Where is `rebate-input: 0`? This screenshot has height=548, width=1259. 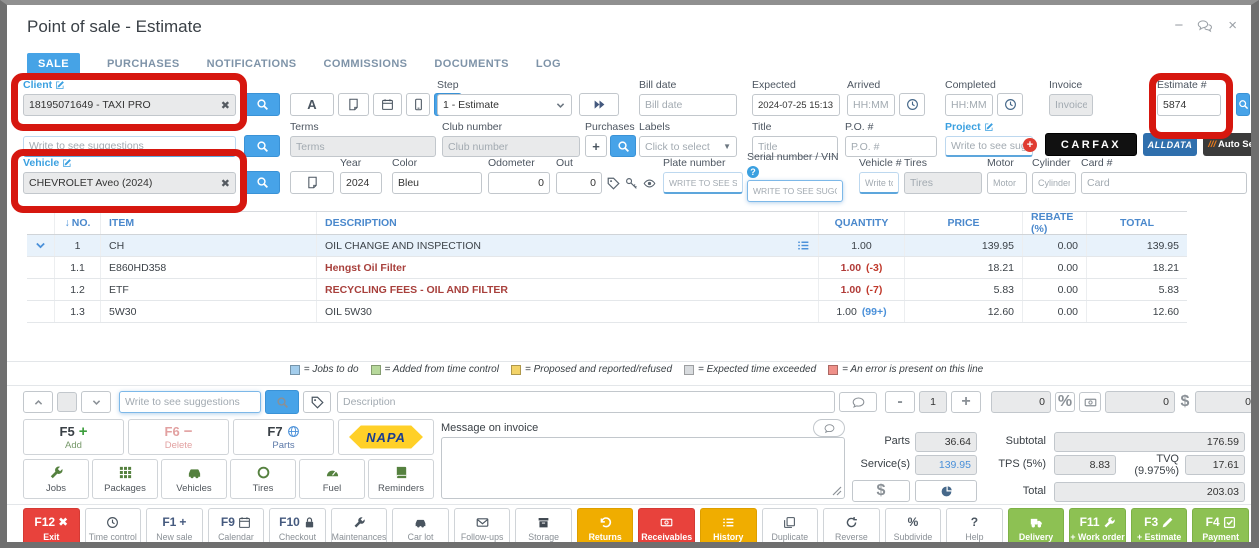 rebate-input: 0 is located at coordinates (1021, 402).